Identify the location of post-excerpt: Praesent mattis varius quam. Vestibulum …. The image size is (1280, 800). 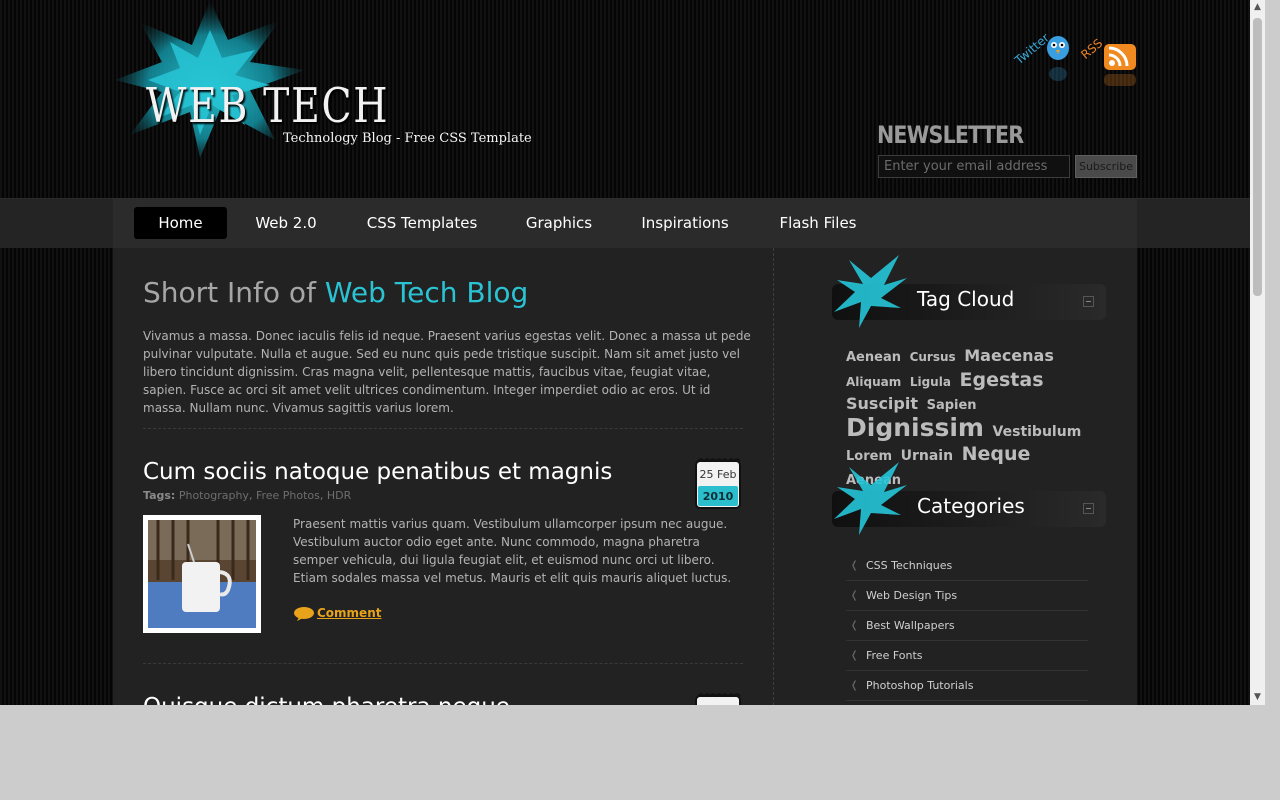
(512, 551).